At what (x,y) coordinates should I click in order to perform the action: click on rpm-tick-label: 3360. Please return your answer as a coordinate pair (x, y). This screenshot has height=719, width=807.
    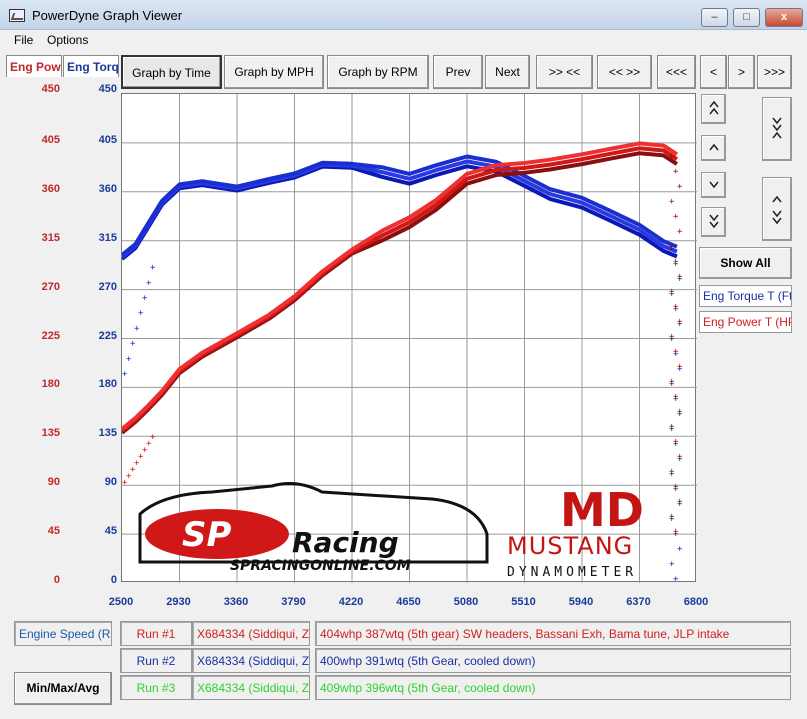
    Looking at the image, I should click on (236, 602).